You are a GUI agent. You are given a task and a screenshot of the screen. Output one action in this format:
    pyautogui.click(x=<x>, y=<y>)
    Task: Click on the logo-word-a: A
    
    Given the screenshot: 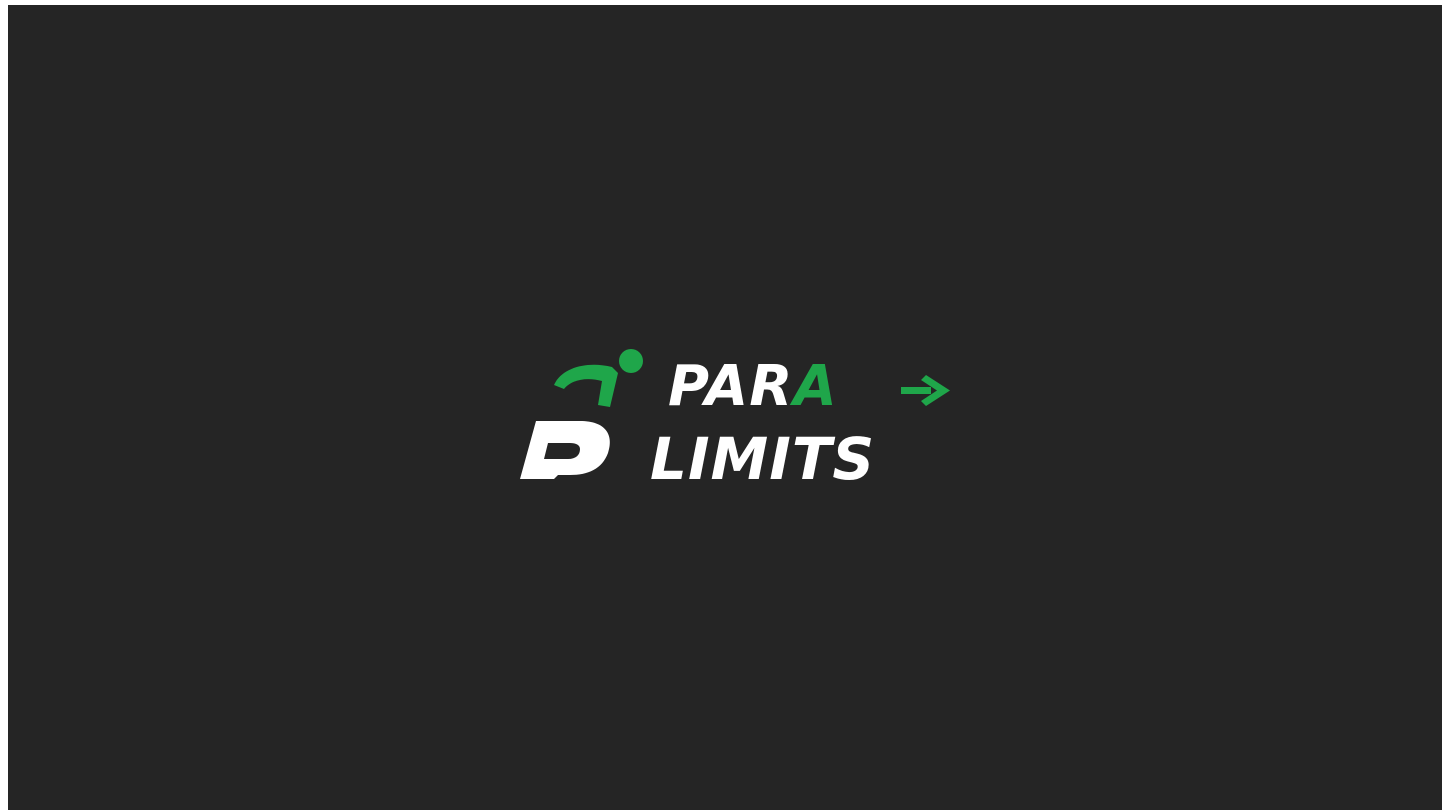 What is the action you would take?
    pyautogui.click(x=813, y=386)
    